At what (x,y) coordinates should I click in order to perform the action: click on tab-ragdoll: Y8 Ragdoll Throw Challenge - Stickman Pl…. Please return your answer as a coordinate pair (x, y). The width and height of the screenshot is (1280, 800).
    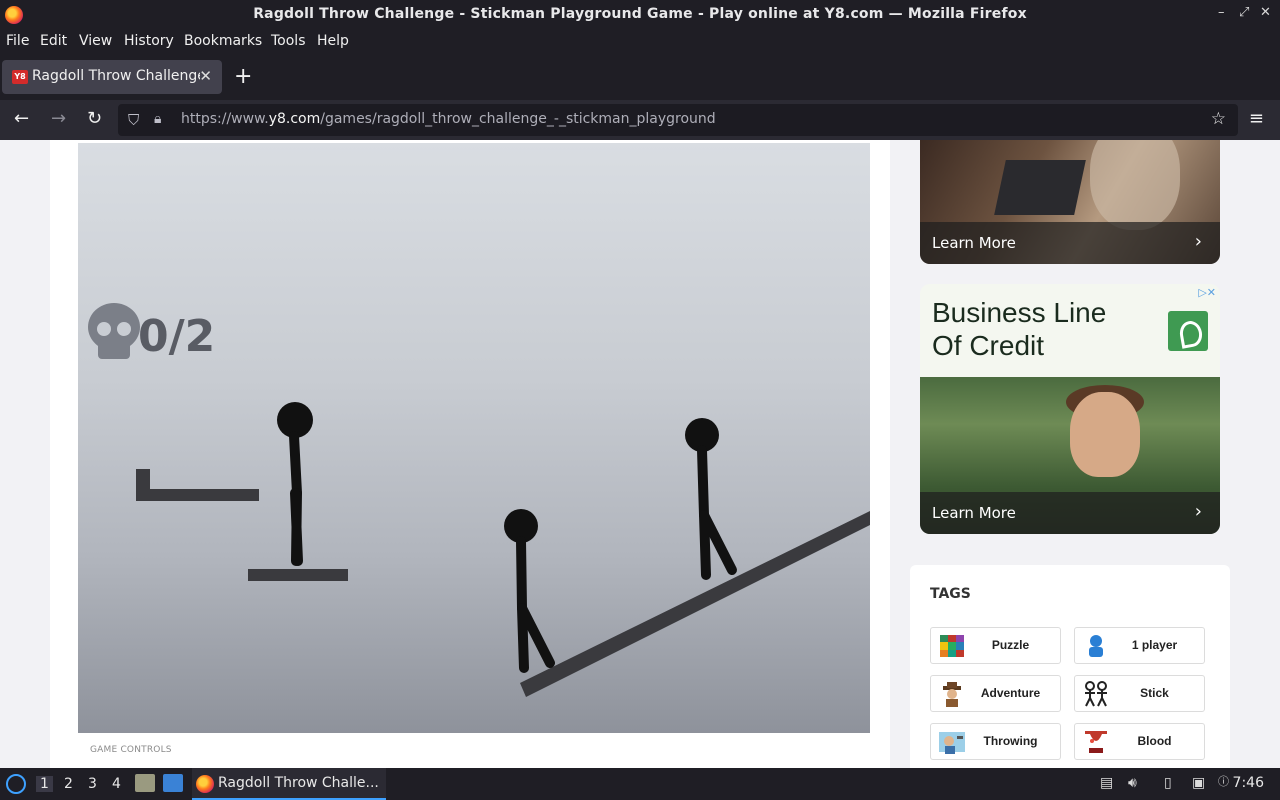
    Looking at the image, I should click on (112, 77).